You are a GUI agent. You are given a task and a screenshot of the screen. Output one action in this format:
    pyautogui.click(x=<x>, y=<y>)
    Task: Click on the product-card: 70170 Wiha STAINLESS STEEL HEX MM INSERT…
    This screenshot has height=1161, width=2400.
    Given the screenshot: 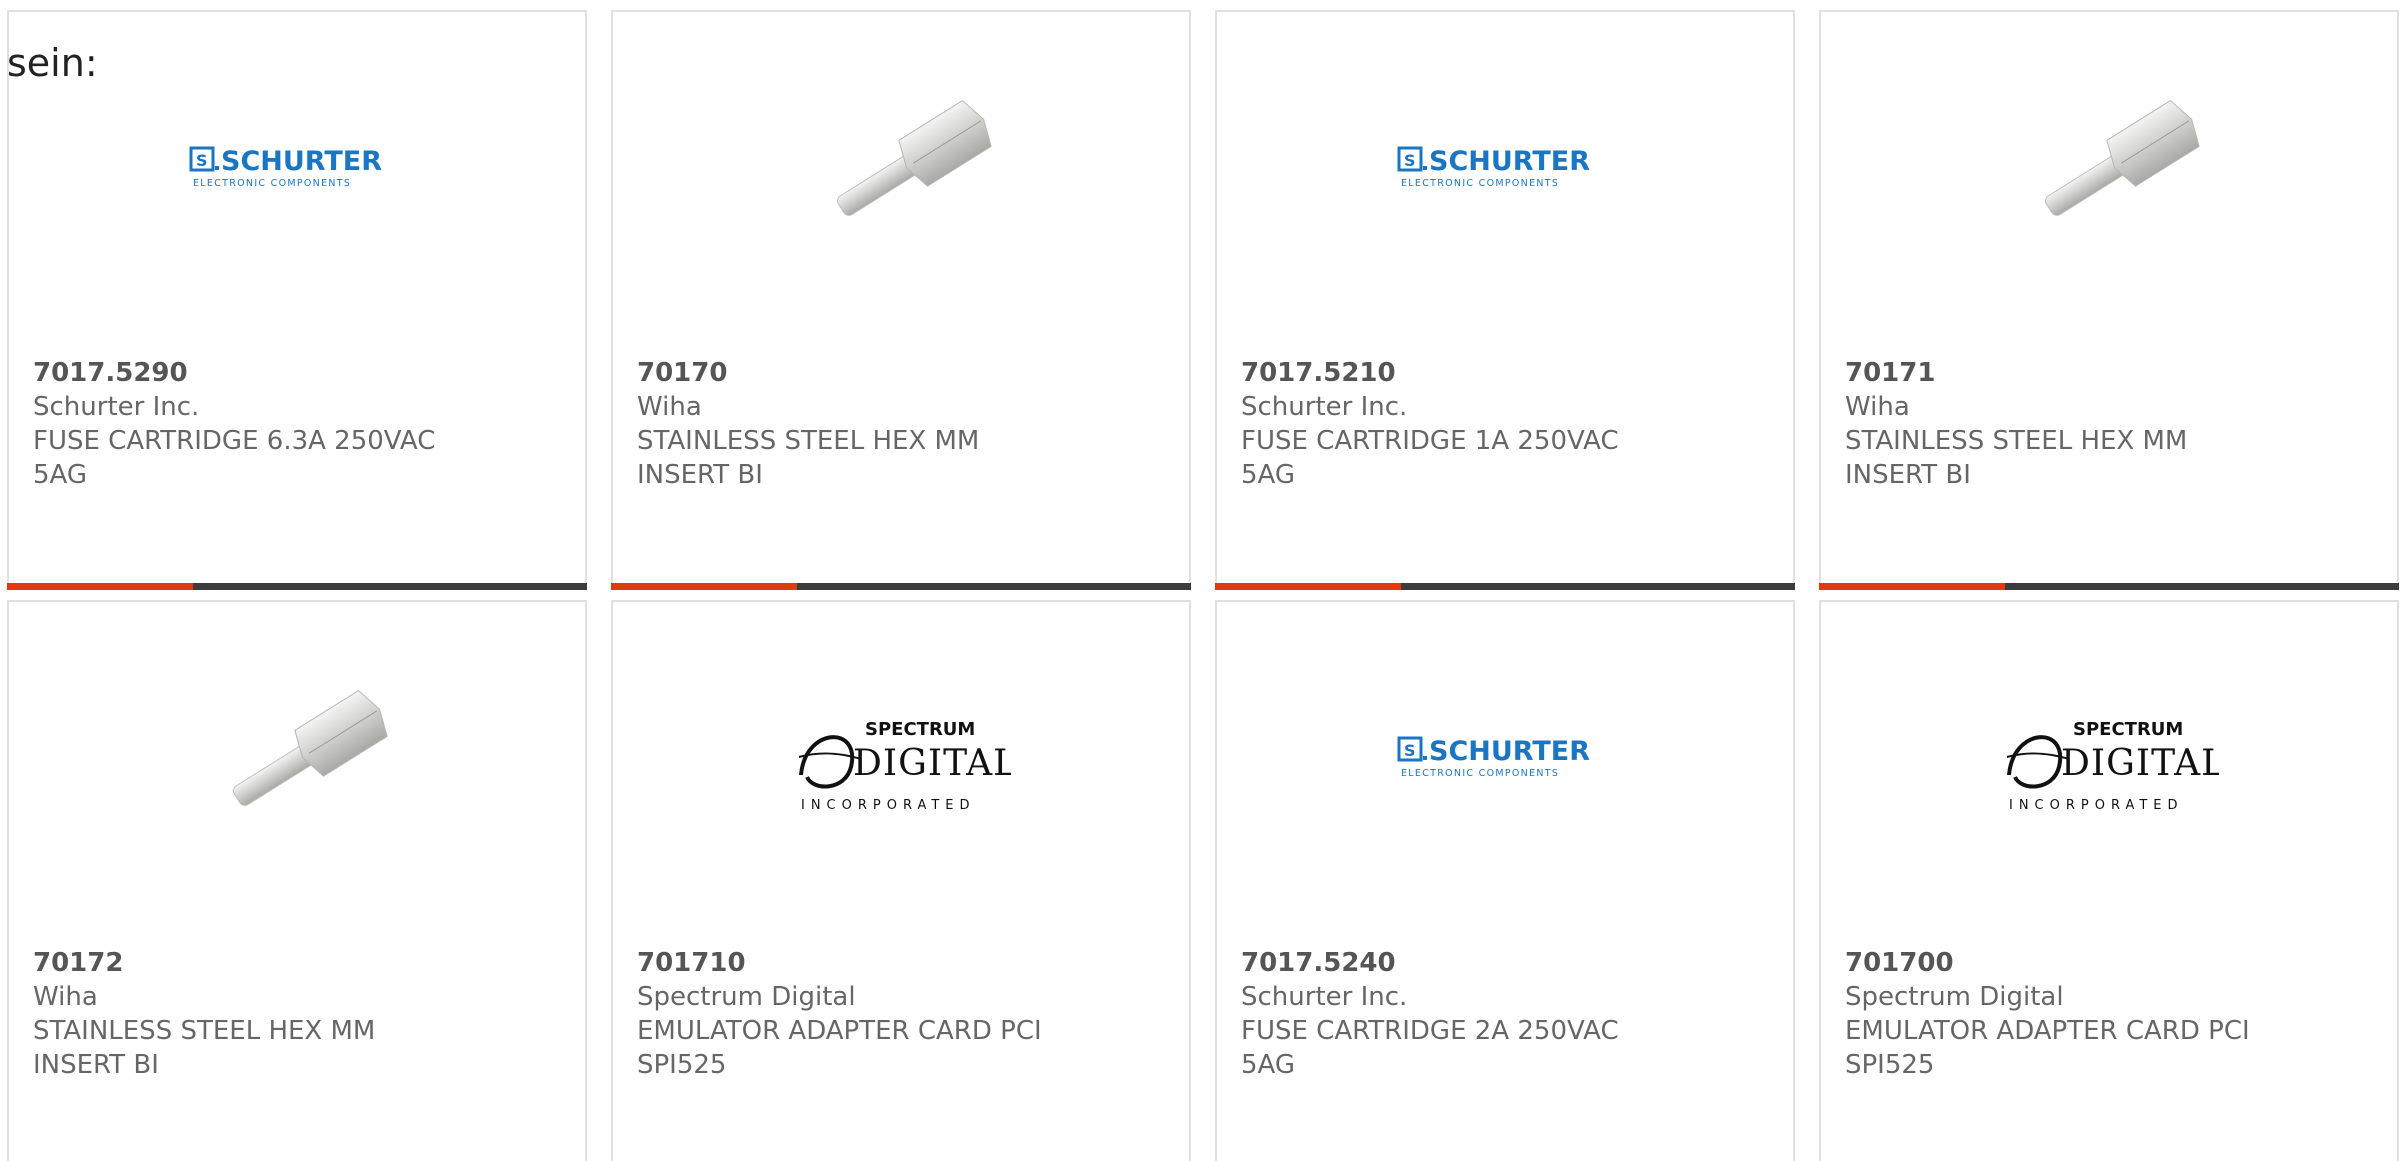 What is the action you would take?
    pyautogui.click(x=901, y=300)
    